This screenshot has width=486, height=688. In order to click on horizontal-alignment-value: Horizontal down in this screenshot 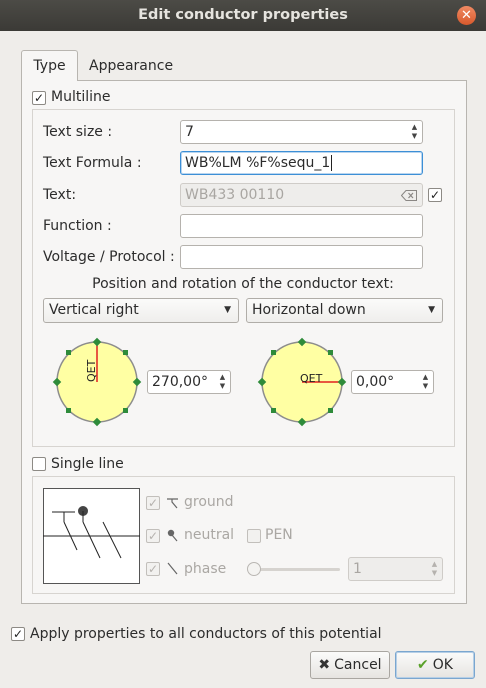, I will do `click(309, 310)`.